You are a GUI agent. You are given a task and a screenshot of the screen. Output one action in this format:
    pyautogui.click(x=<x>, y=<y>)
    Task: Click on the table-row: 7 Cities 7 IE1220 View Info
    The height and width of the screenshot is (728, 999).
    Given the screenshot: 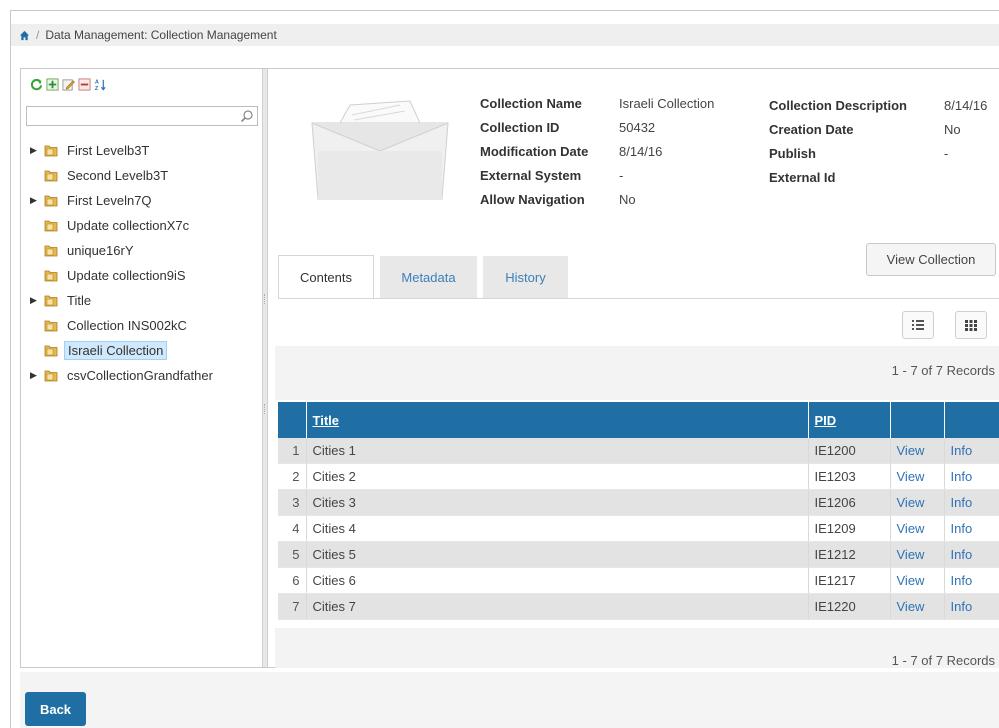 What is the action you would take?
    pyautogui.click(x=638, y=606)
    